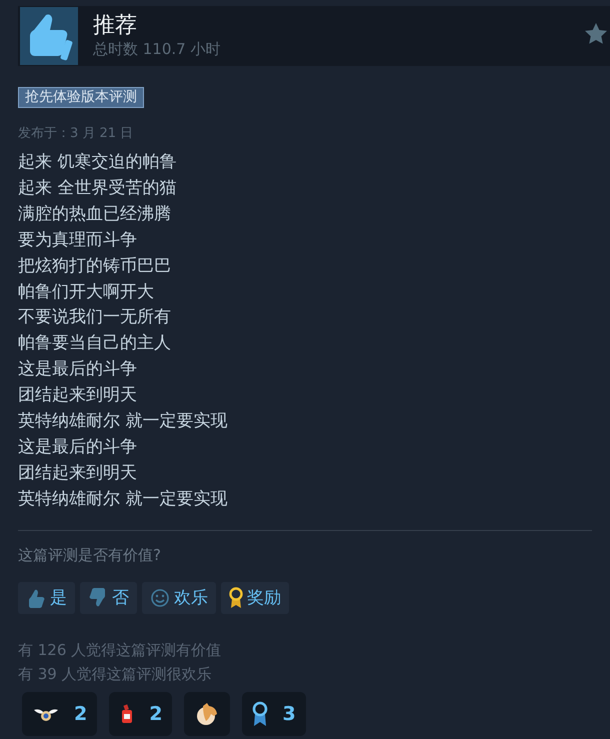 Image resolution: width=610 pixels, height=739 pixels. I want to click on review-line: 不要说我们一无所有, so click(95, 318).